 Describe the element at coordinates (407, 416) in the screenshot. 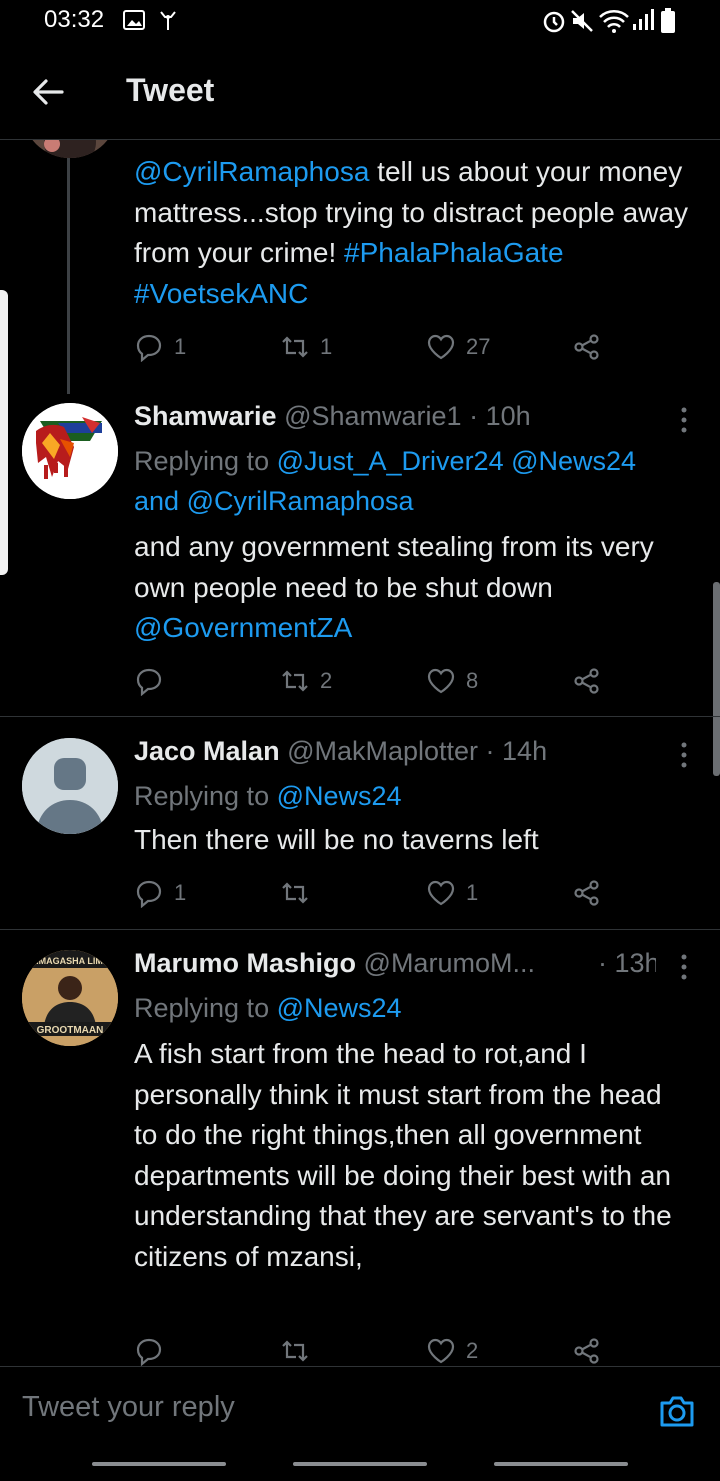

I see `handle-time: @Shamwarie1 · 10h` at that location.